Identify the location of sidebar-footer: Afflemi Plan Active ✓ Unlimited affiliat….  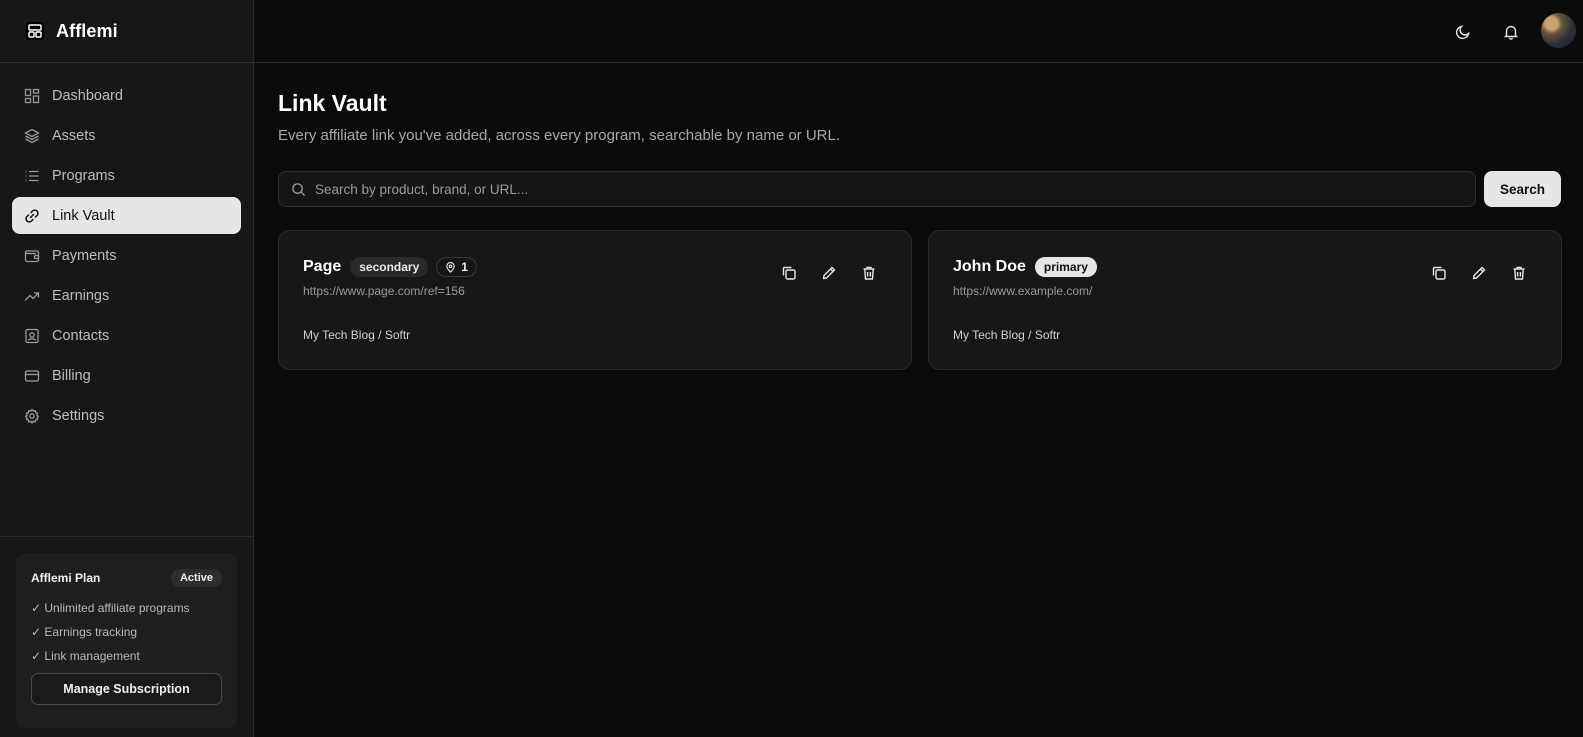
(126, 636).